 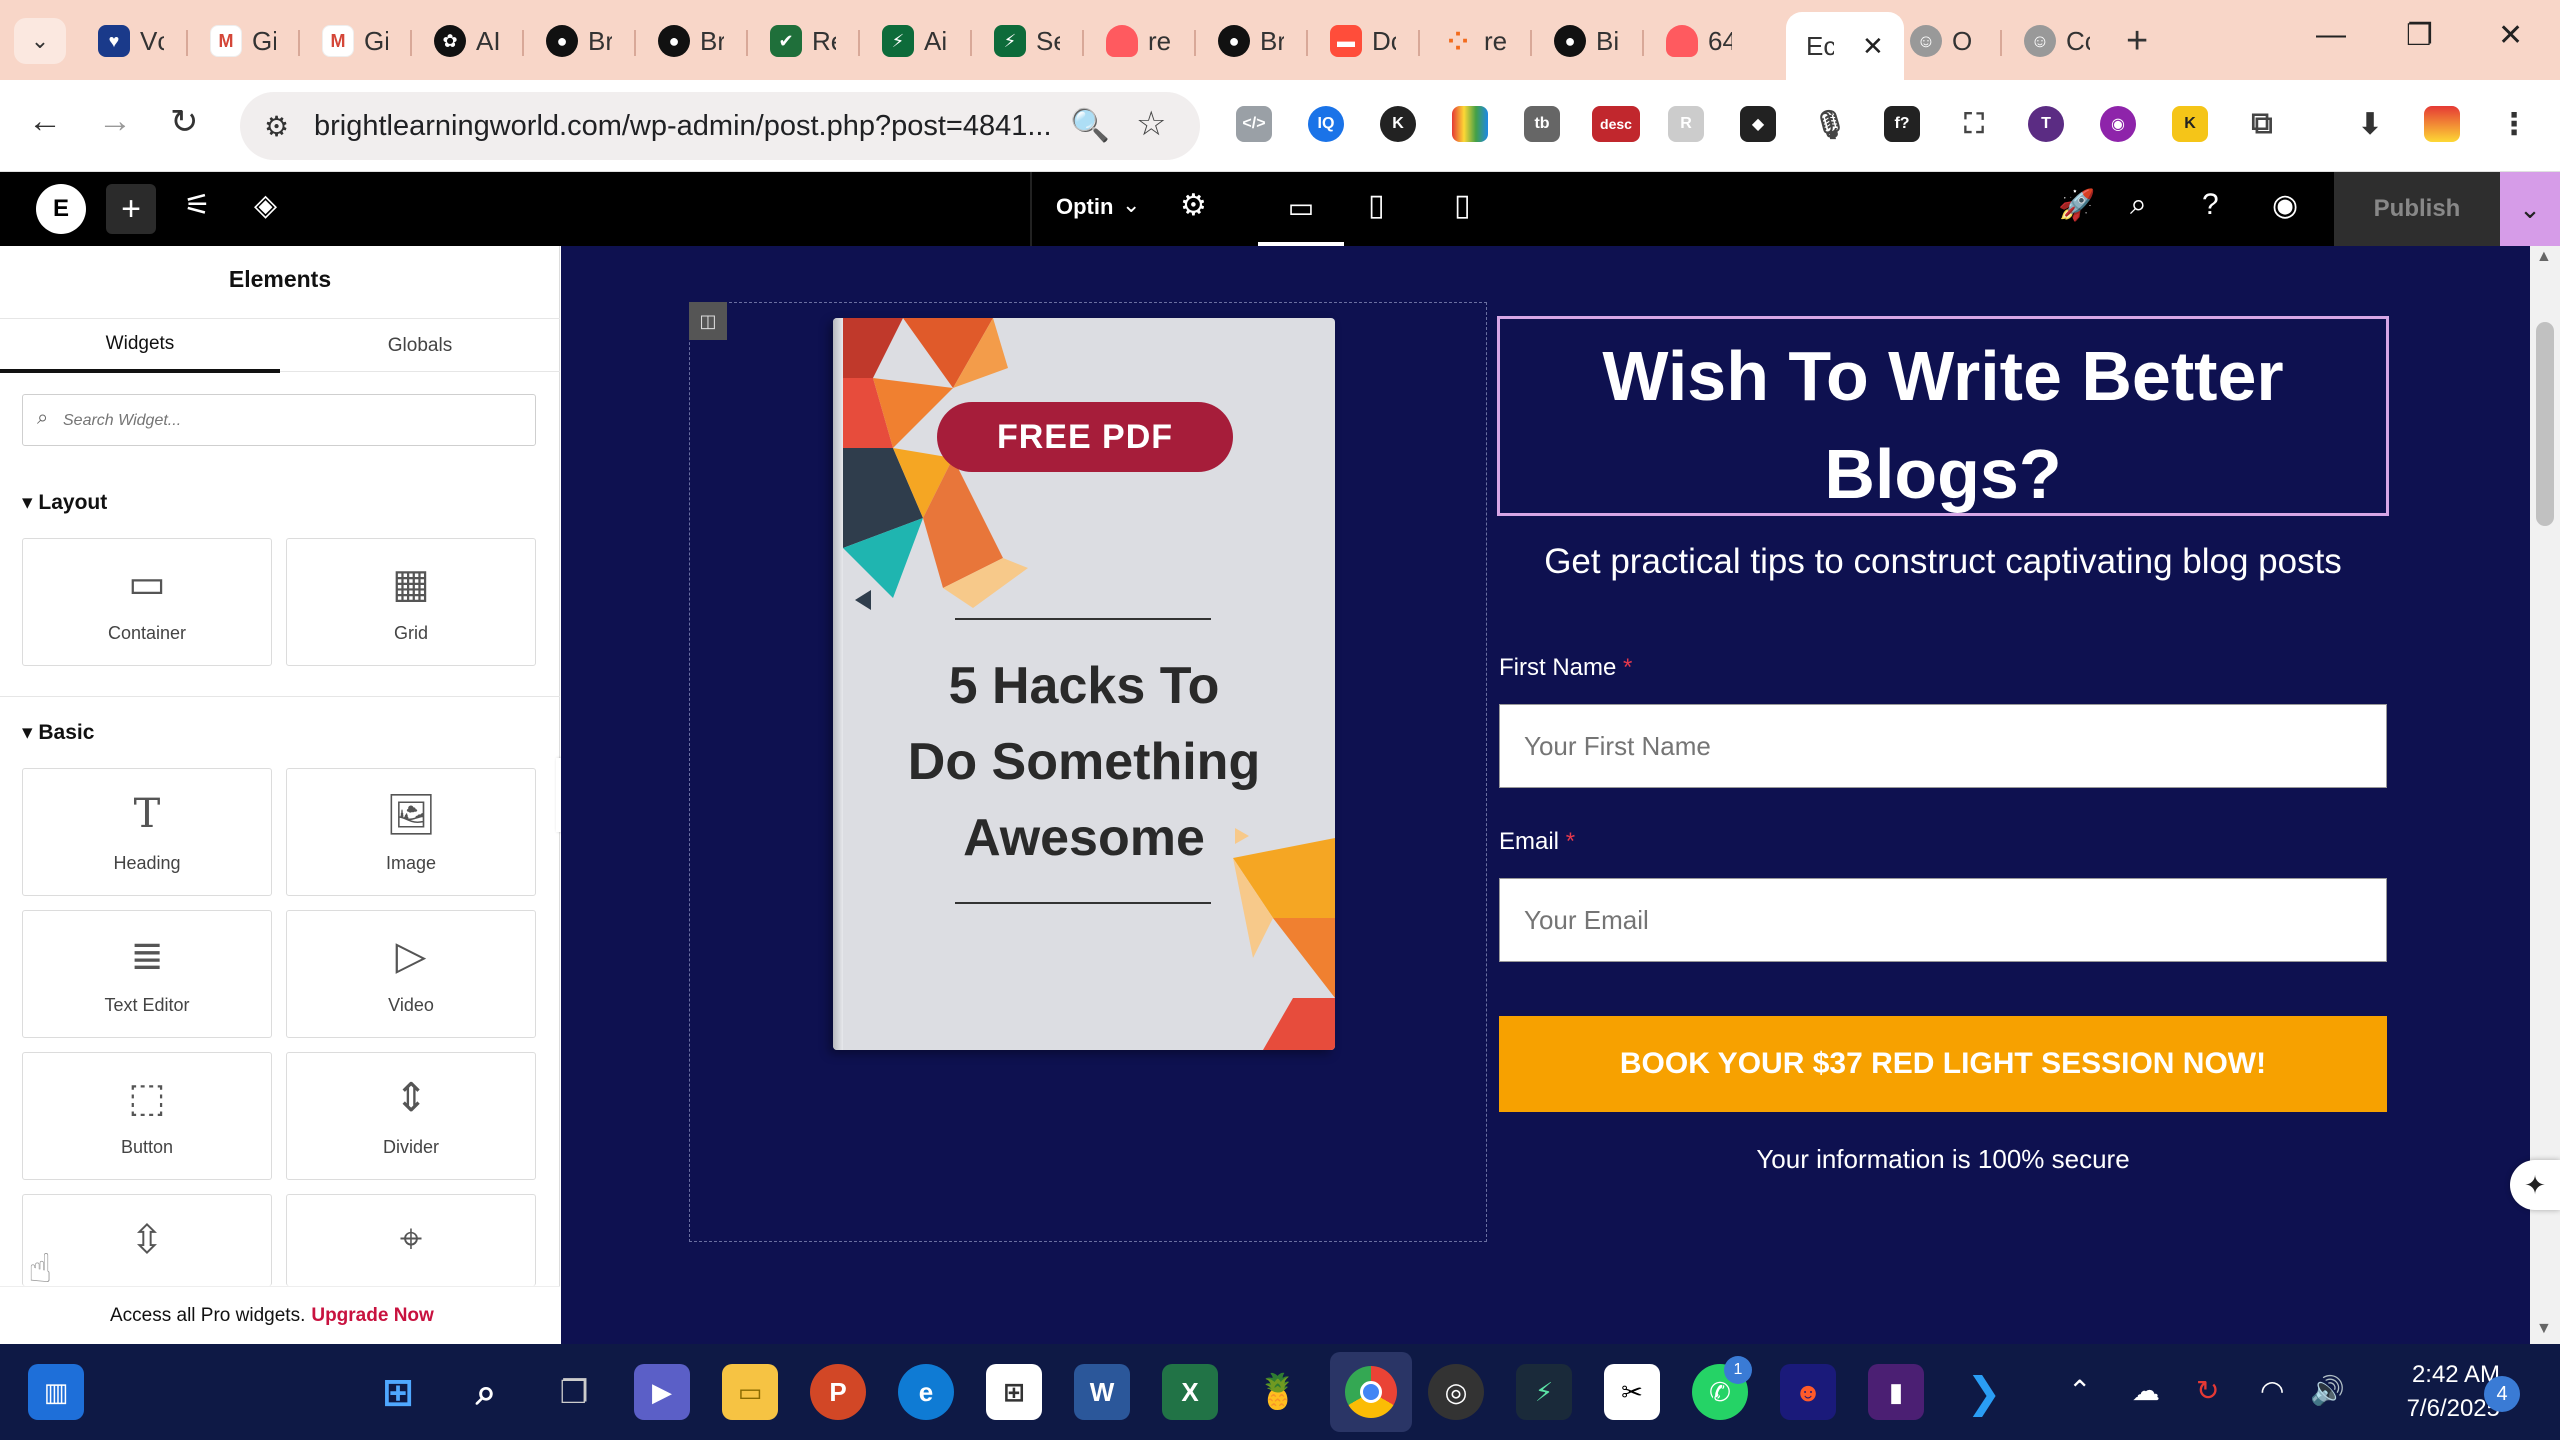 I want to click on add-element-button: +, so click(x=131, y=209).